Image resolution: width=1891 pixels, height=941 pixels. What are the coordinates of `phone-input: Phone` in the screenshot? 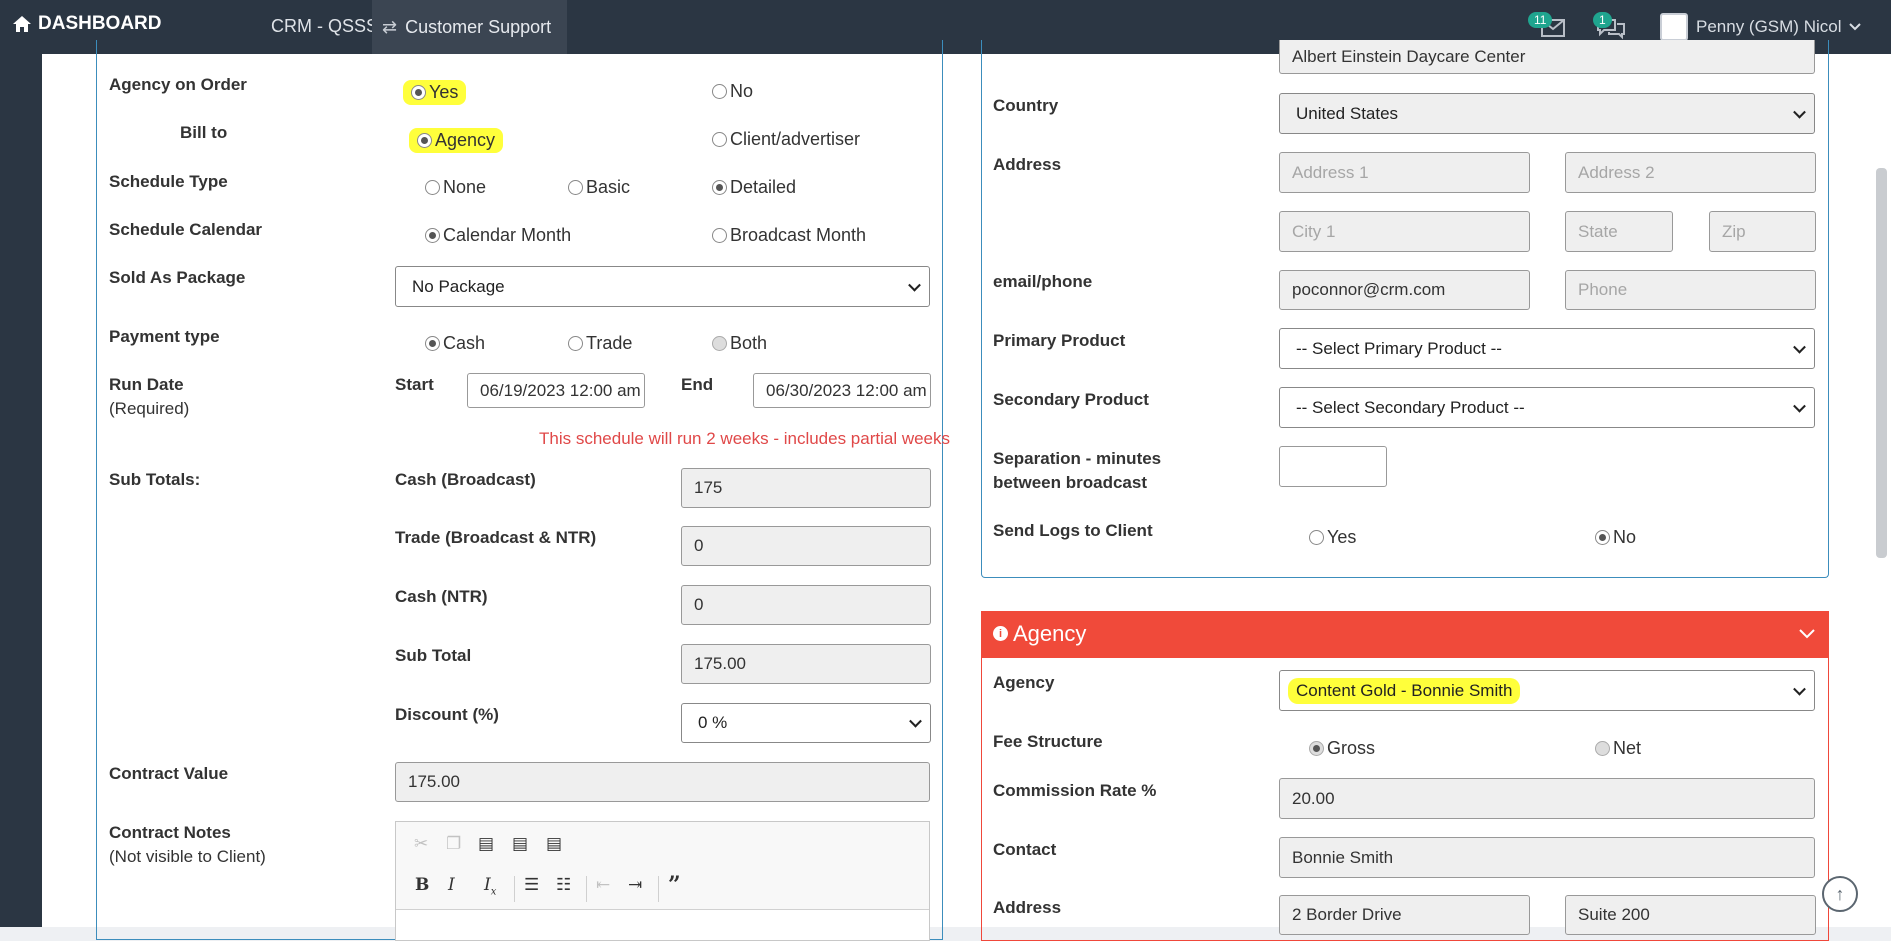 It's located at (1690, 290).